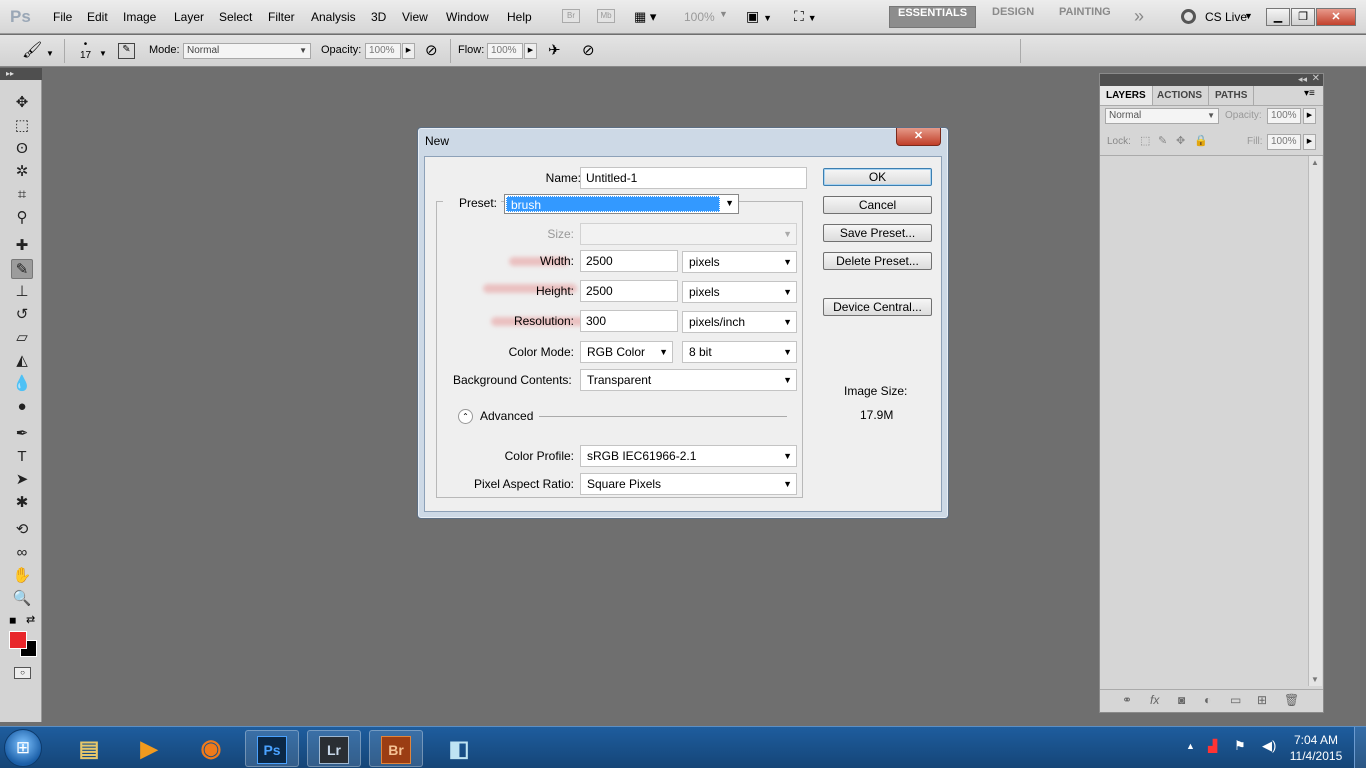 The image size is (1366, 768). Describe the element at coordinates (739, 292) in the screenshot. I see `height-unit-select: pixels ▼` at that location.